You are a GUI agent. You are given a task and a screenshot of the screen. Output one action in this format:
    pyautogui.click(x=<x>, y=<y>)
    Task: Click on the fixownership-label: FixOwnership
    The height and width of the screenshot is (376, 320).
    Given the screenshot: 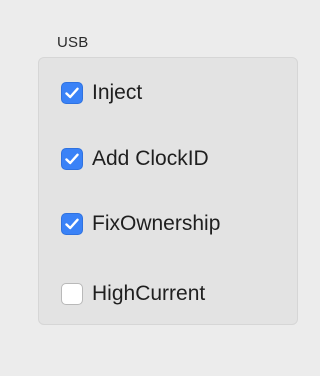 What is the action you would take?
    pyautogui.click(x=156, y=223)
    